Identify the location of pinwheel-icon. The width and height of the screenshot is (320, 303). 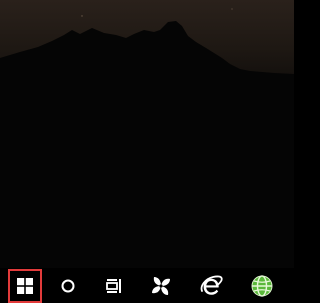
(161, 286).